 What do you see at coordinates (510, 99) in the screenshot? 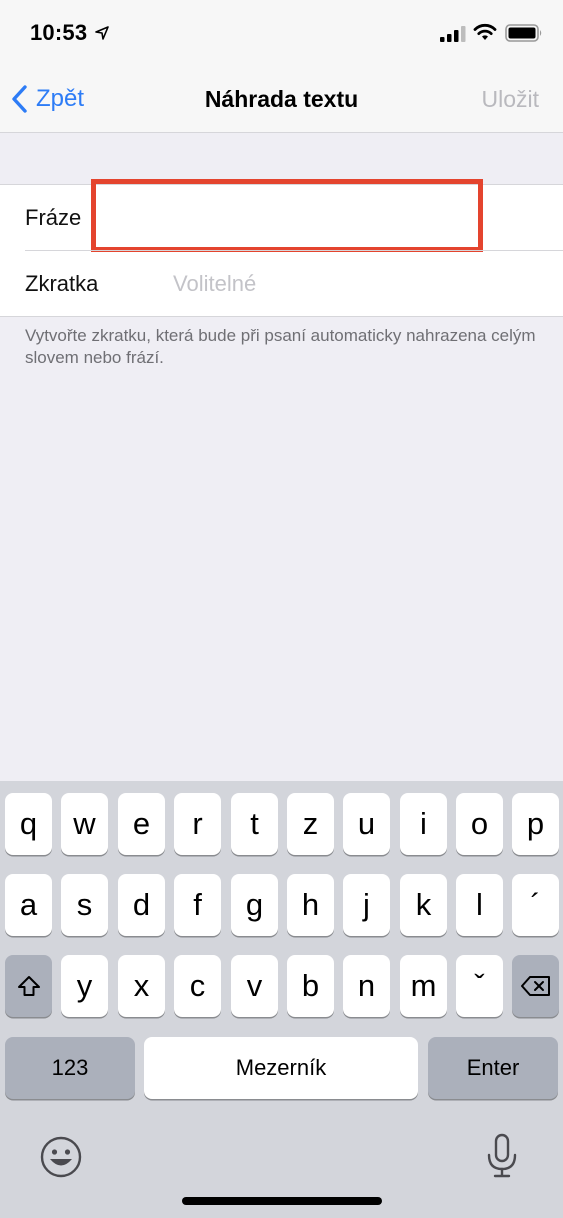
I see `save-button: Uložit` at bounding box center [510, 99].